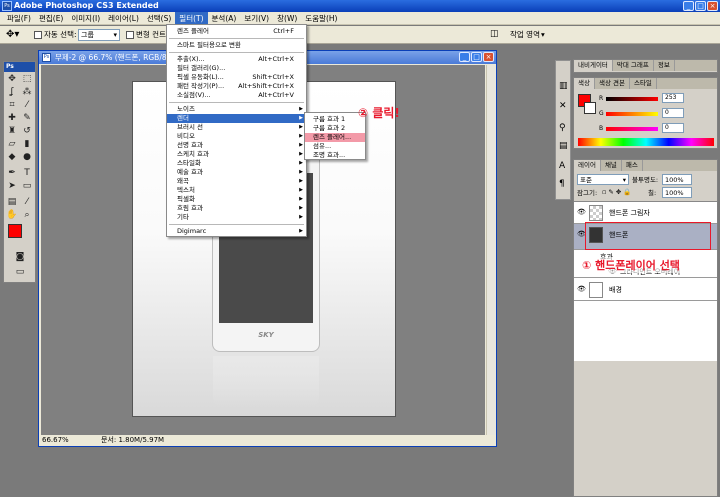 The height and width of the screenshot is (497, 720). What do you see at coordinates (236, 109) in the screenshot?
I see `menu-item-noise: 노이즈 ▶` at bounding box center [236, 109].